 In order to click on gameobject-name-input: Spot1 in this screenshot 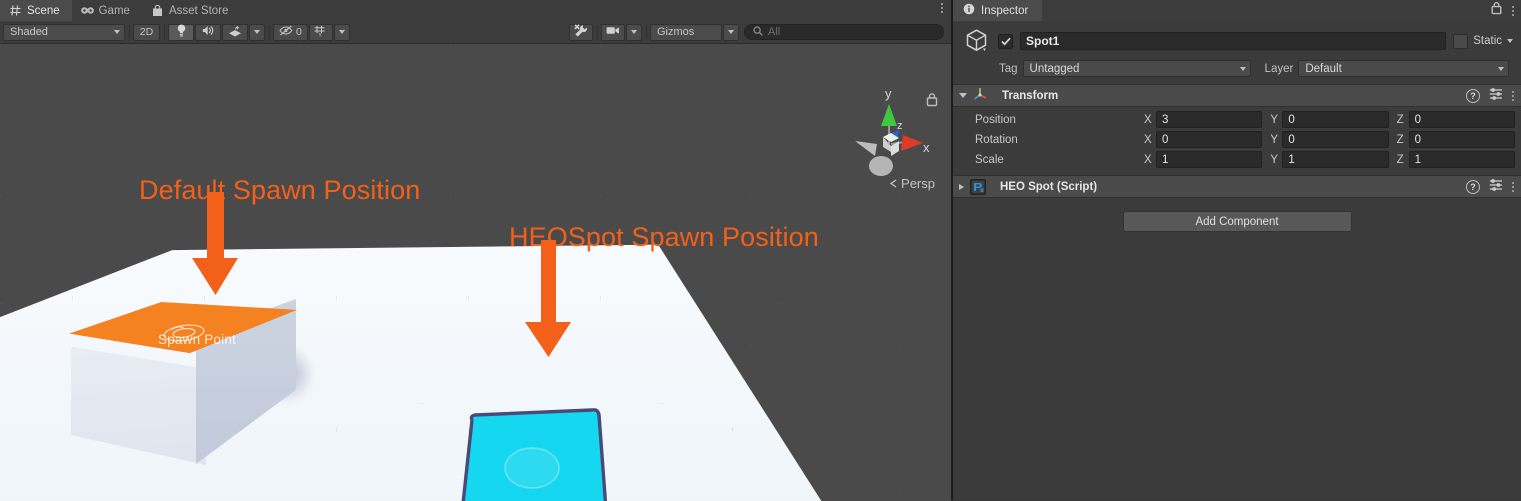, I will do `click(1233, 41)`.